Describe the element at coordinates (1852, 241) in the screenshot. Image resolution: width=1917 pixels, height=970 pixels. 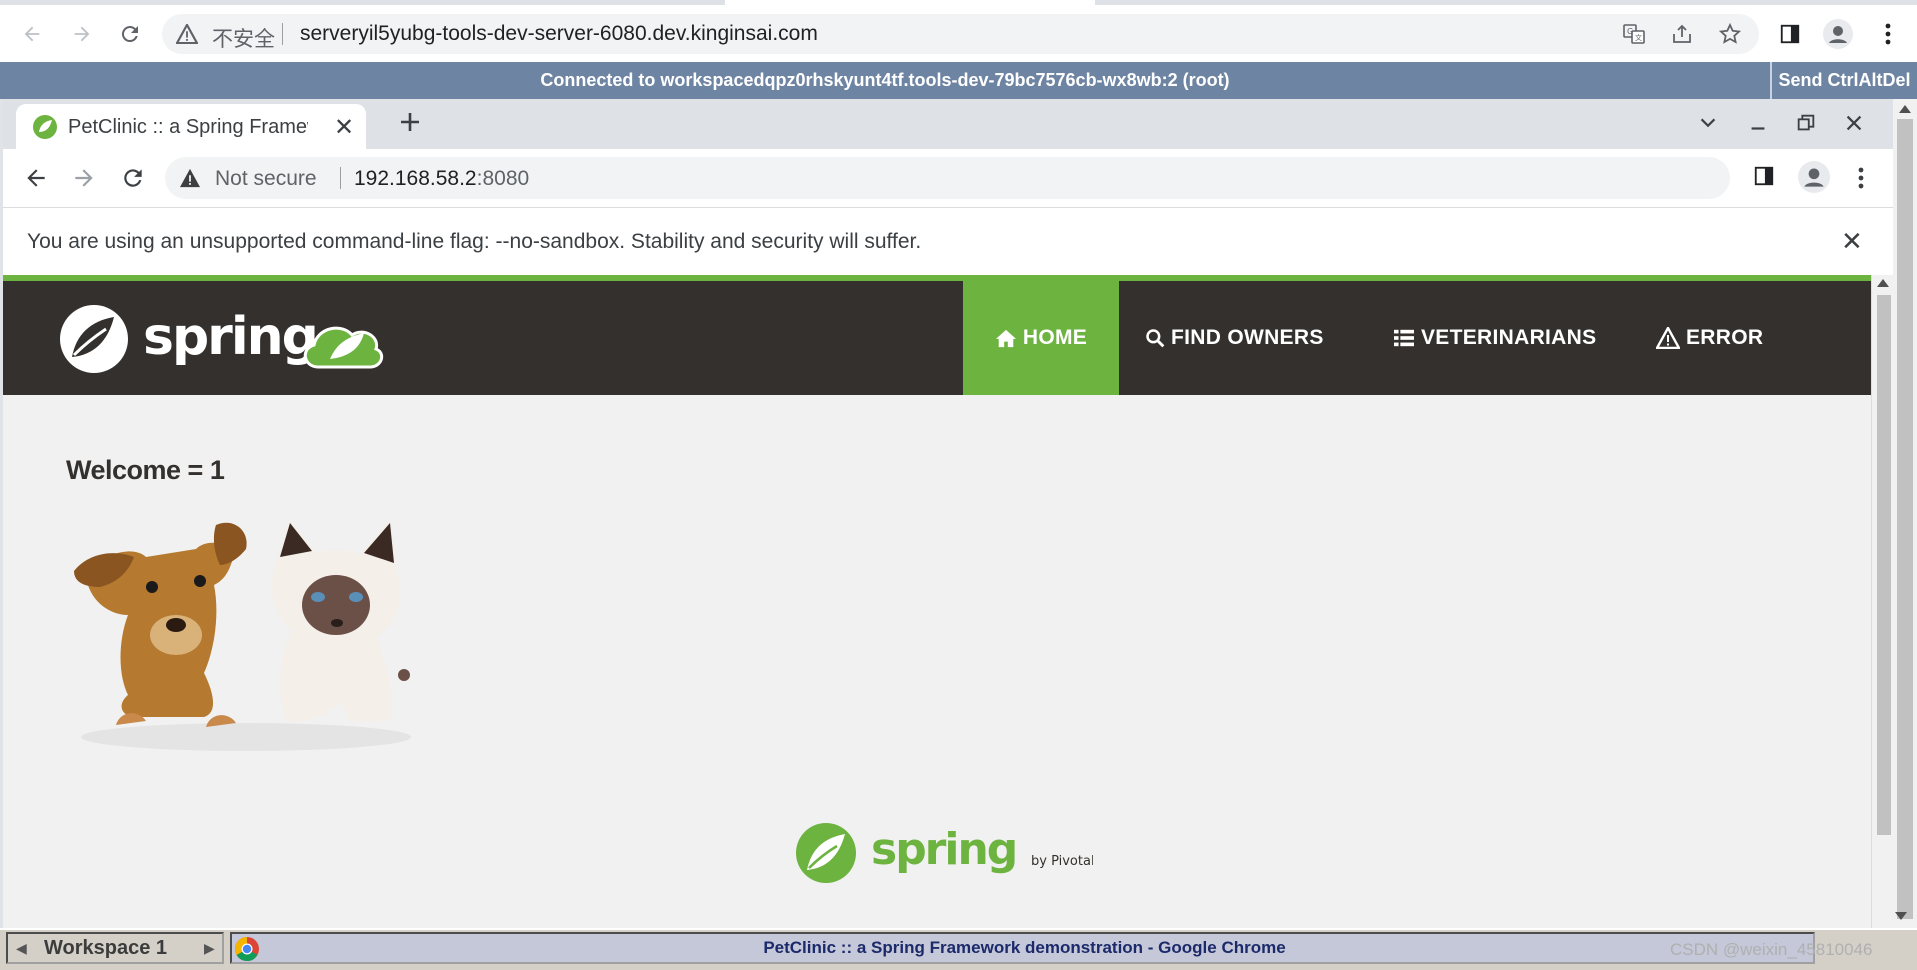
I see `infobar-close-icon: ✕` at that location.